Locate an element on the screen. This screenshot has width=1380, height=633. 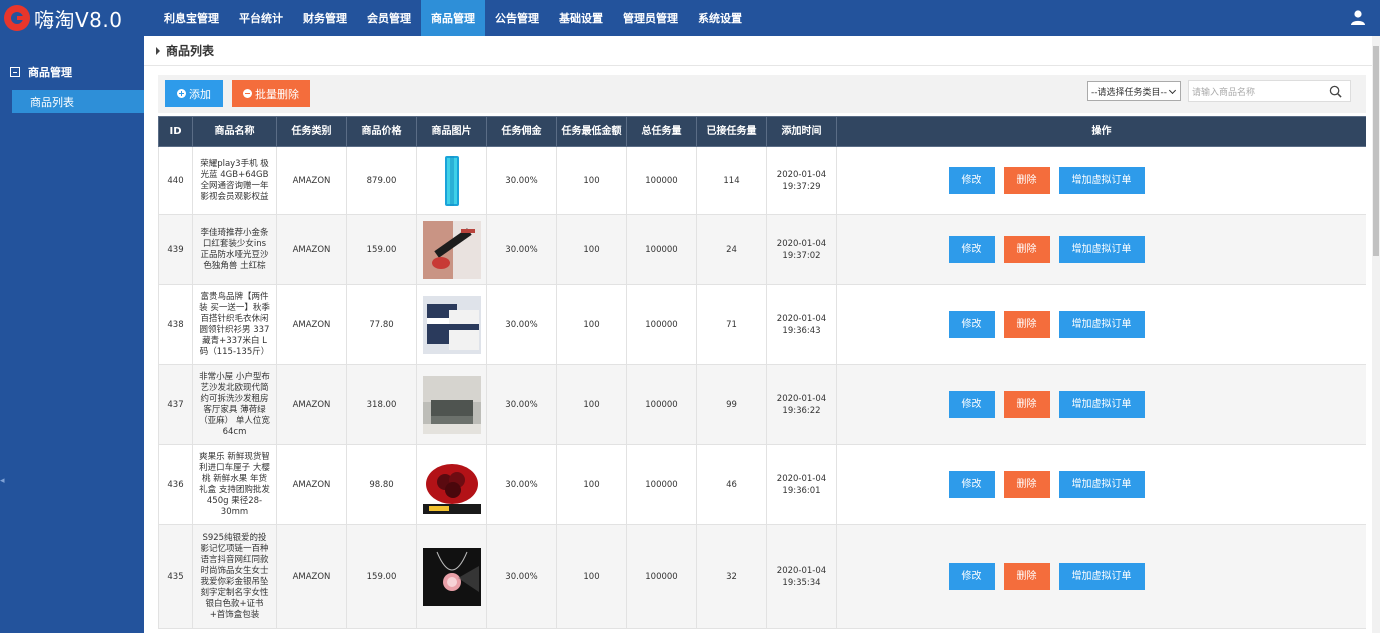
batch-delete-button: 批量删除 is located at coordinates (271, 93).